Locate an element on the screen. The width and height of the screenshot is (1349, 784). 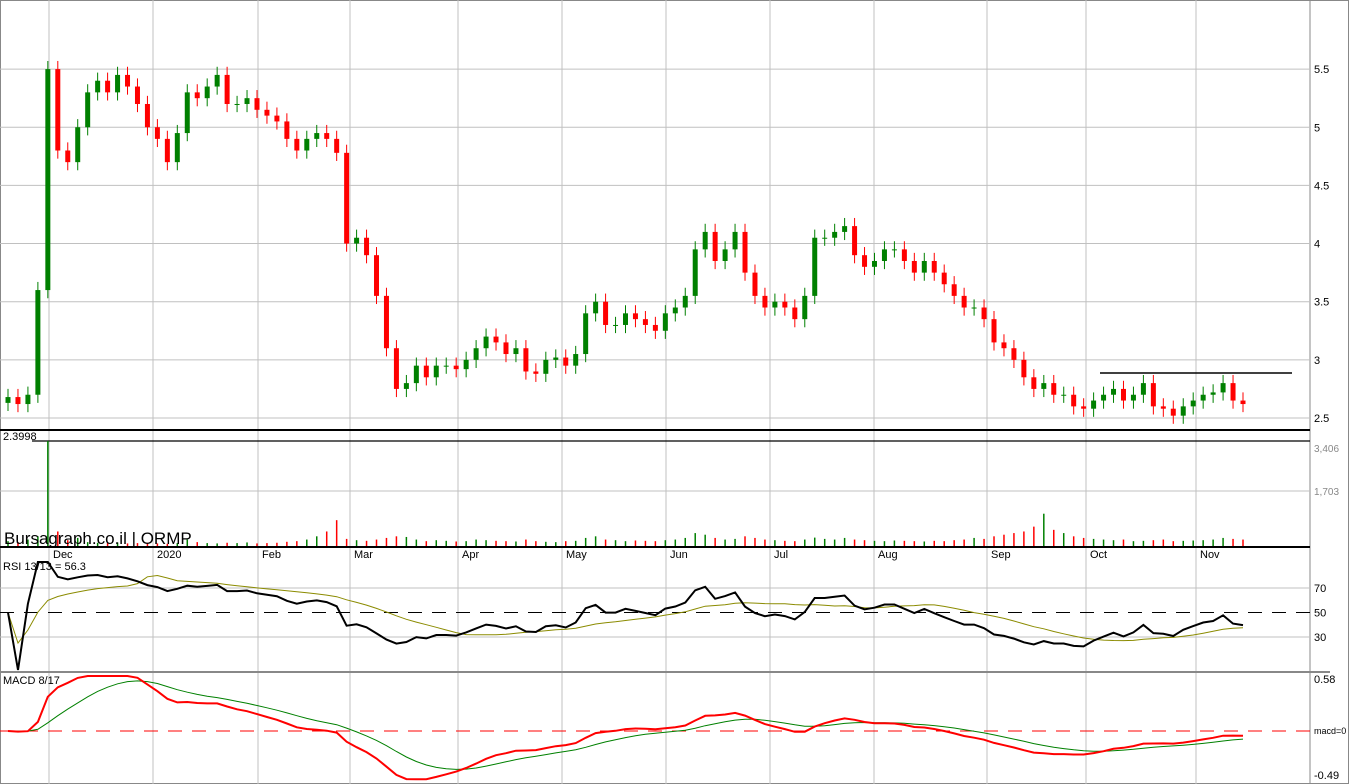
macd-panel is located at coordinates (625, 728).